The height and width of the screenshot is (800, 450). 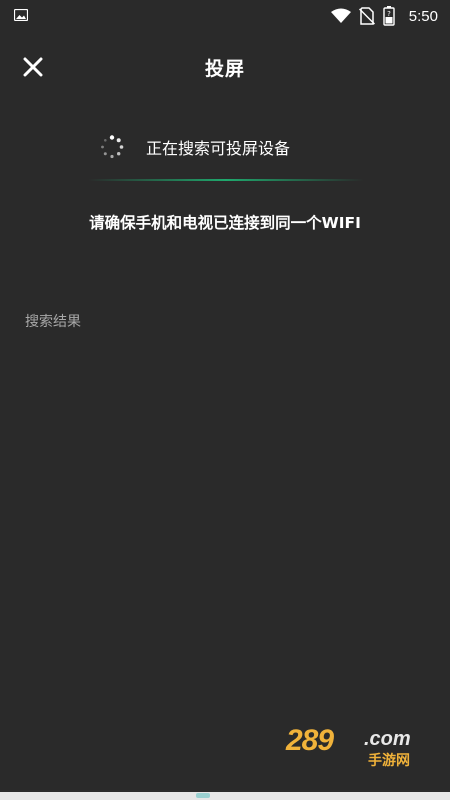 What do you see at coordinates (225, 796) in the screenshot?
I see `bottom-bar` at bounding box center [225, 796].